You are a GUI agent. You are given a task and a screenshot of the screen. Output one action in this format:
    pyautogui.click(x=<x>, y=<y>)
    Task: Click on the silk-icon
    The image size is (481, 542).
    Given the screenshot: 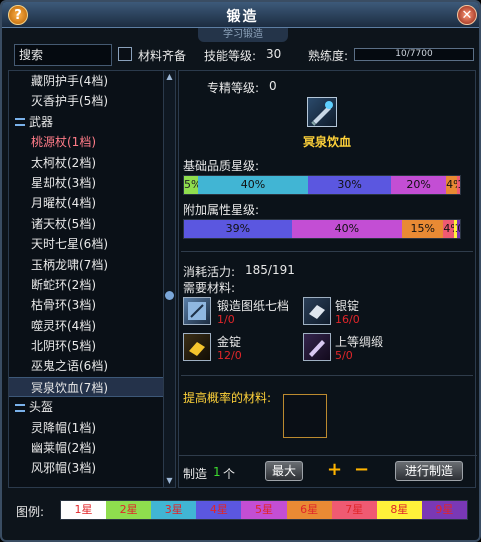 What is the action you would take?
    pyautogui.click(x=317, y=347)
    